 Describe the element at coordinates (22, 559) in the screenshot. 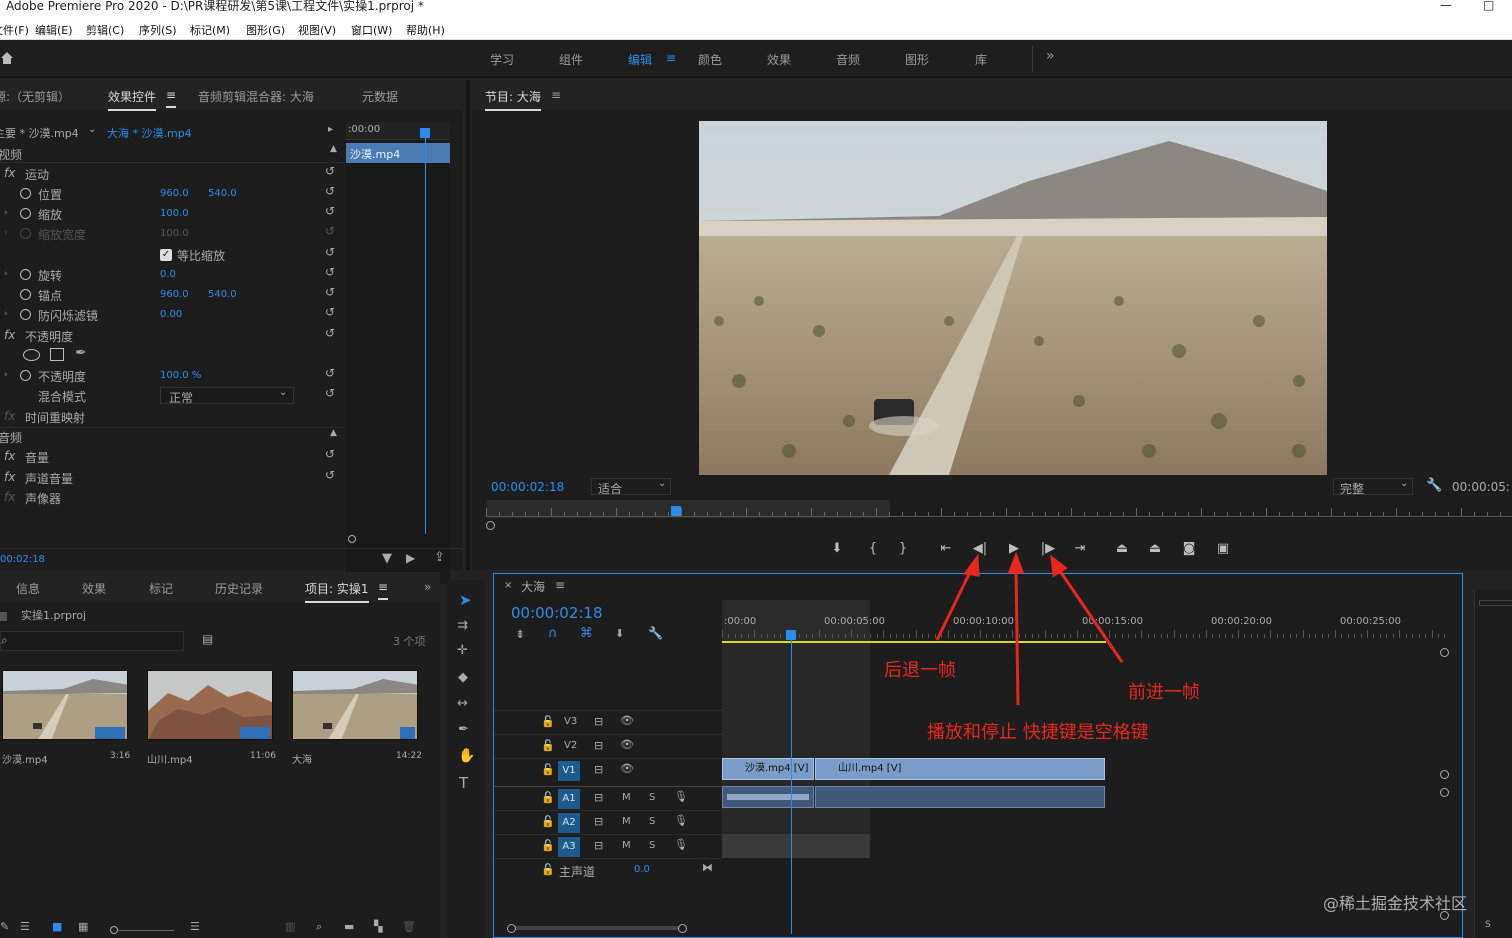

I see `current-time-readout: 00:02:18` at that location.